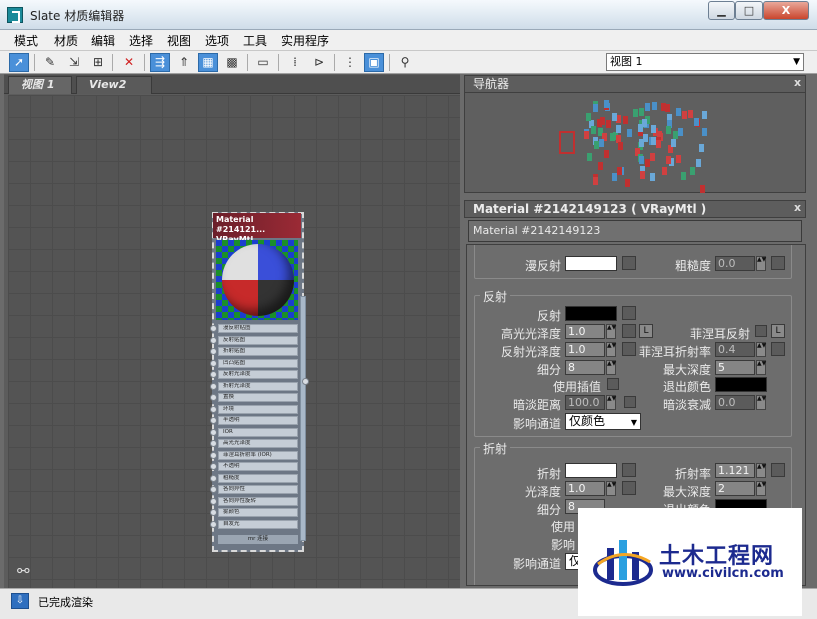 The height and width of the screenshot is (619, 817). Describe the element at coordinates (258, 478) in the screenshot. I see `node-slot: 粗糙度` at that location.